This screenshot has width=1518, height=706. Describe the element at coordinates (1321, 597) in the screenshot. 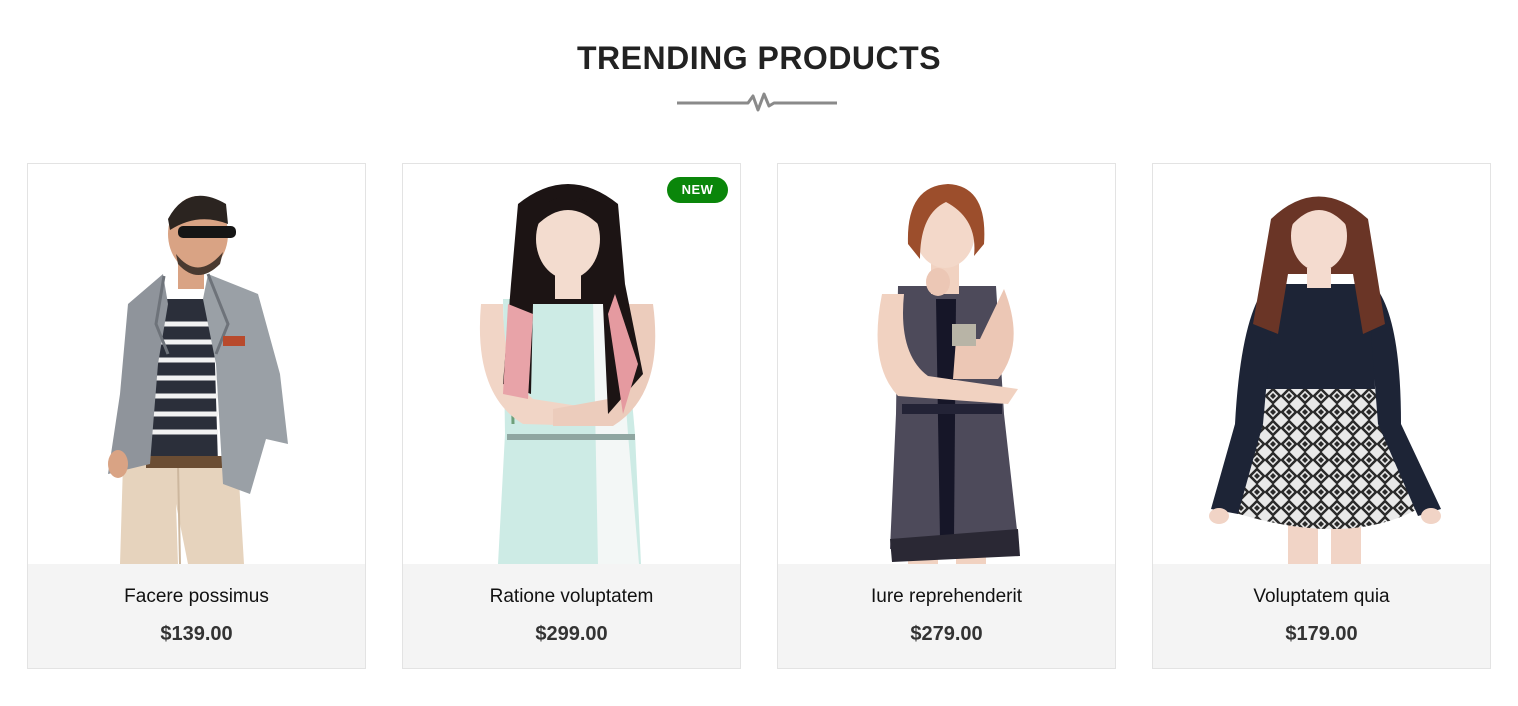

I see `product-name: Voluptatem quia` at that location.